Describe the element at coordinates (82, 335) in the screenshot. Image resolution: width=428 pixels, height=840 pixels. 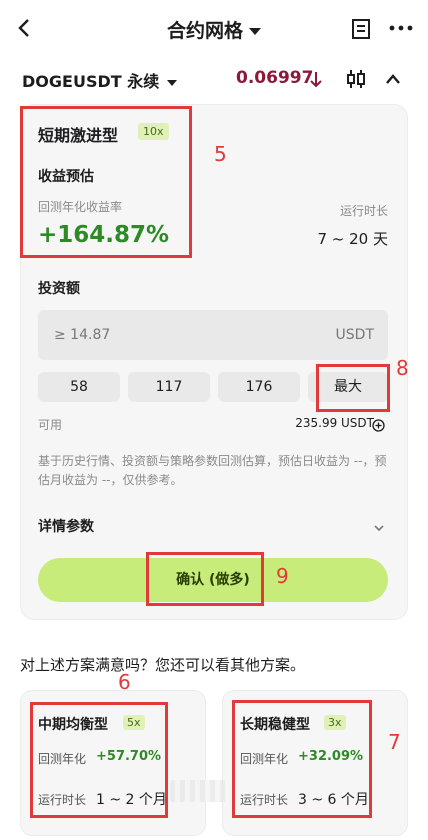
I see `investment-placeholder: ≥ 14.87` at that location.